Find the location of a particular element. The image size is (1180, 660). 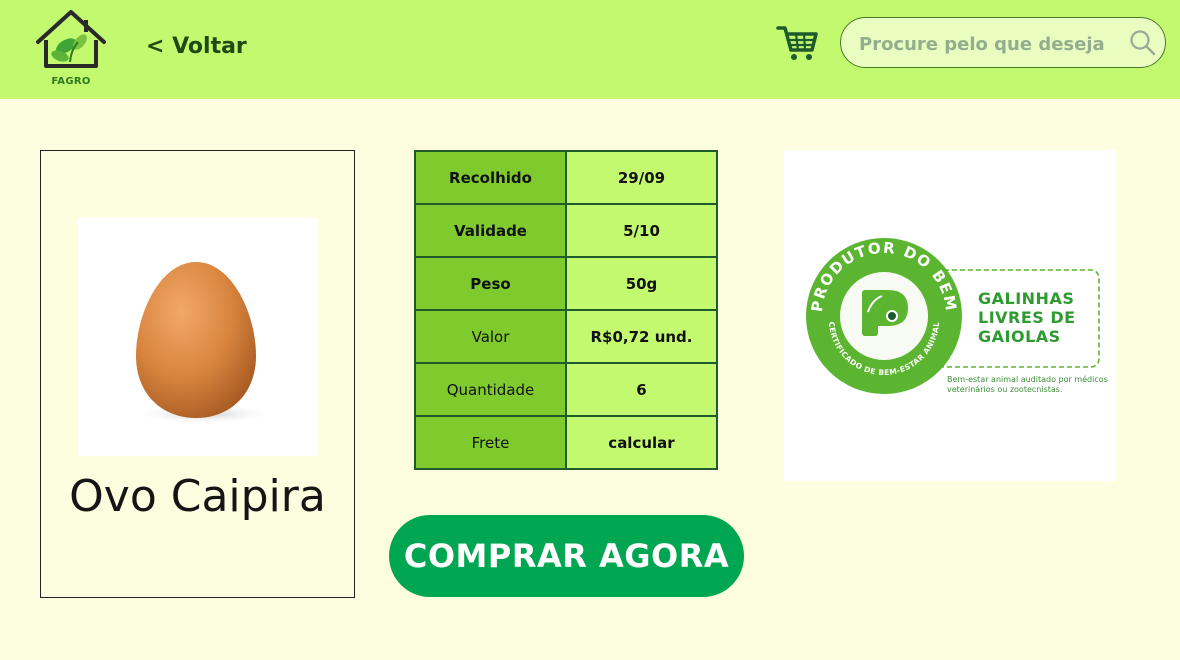

search-box is located at coordinates (1003, 42).